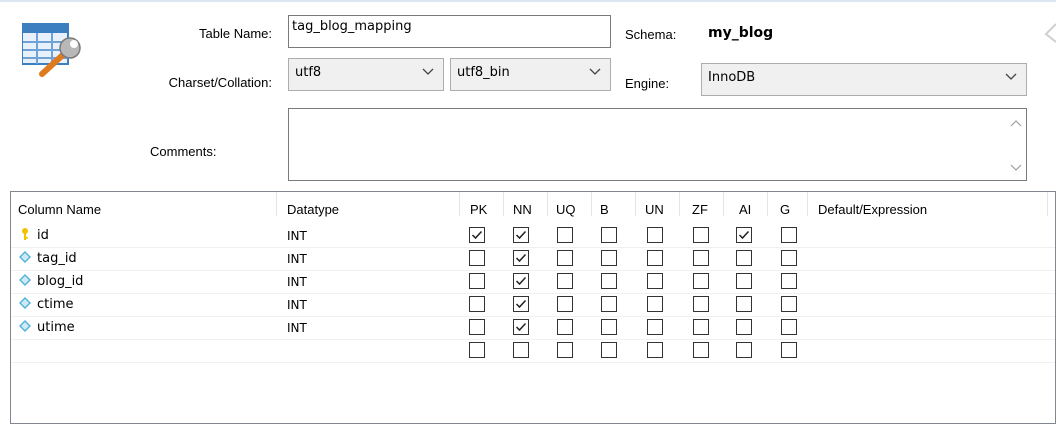 The width and height of the screenshot is (1056, 431). Describe the element at coordinates (788, 204) in the screenshot. I see `column-header-g: G` at that location.